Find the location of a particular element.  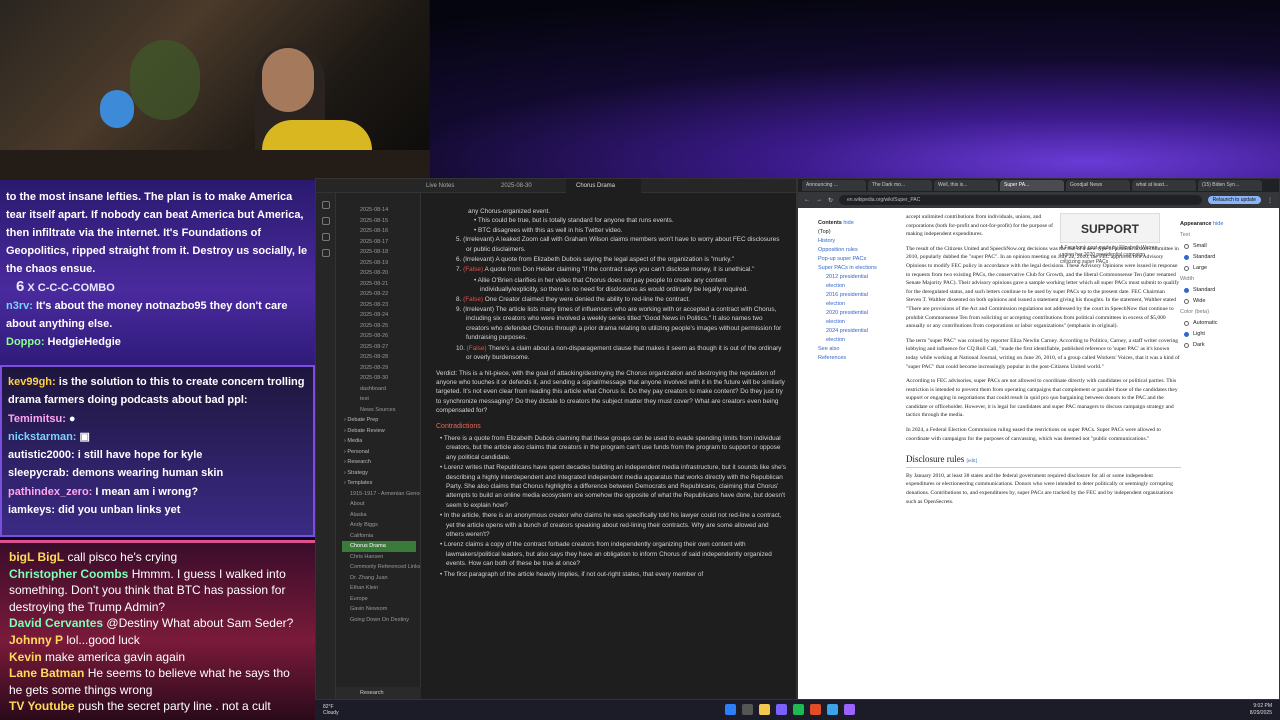

toc-link: Pop-up super PACs is located at coordinates (853, 259).